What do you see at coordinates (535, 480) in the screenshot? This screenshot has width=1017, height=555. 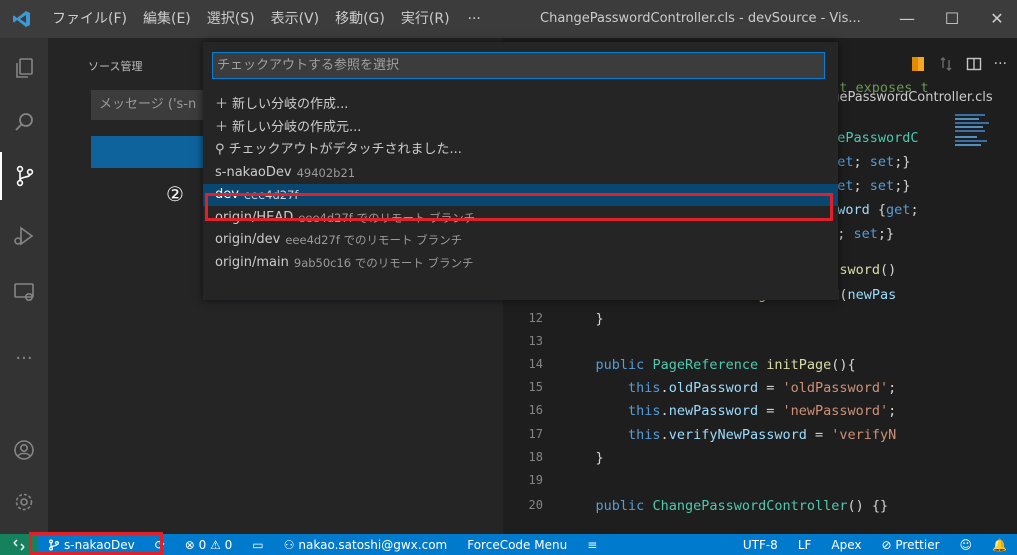 I see `line-number: 19` at bounding box center [535, 480].